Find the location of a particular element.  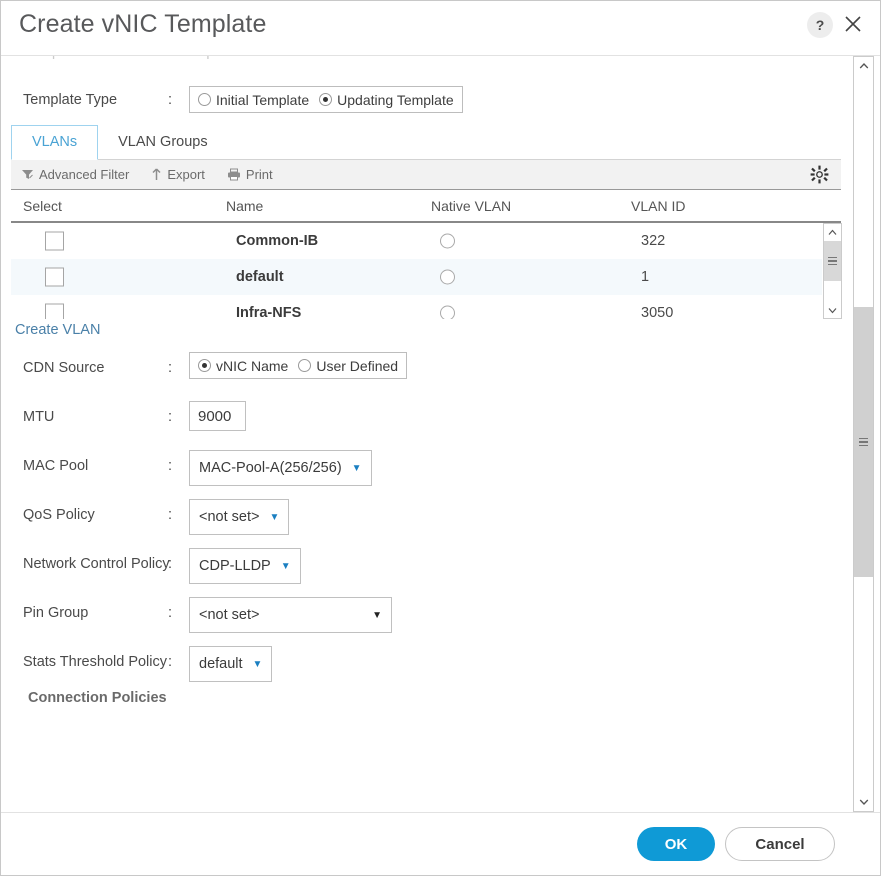

mac-pool-label: MAC Pool is located at coordinates (56, 466).